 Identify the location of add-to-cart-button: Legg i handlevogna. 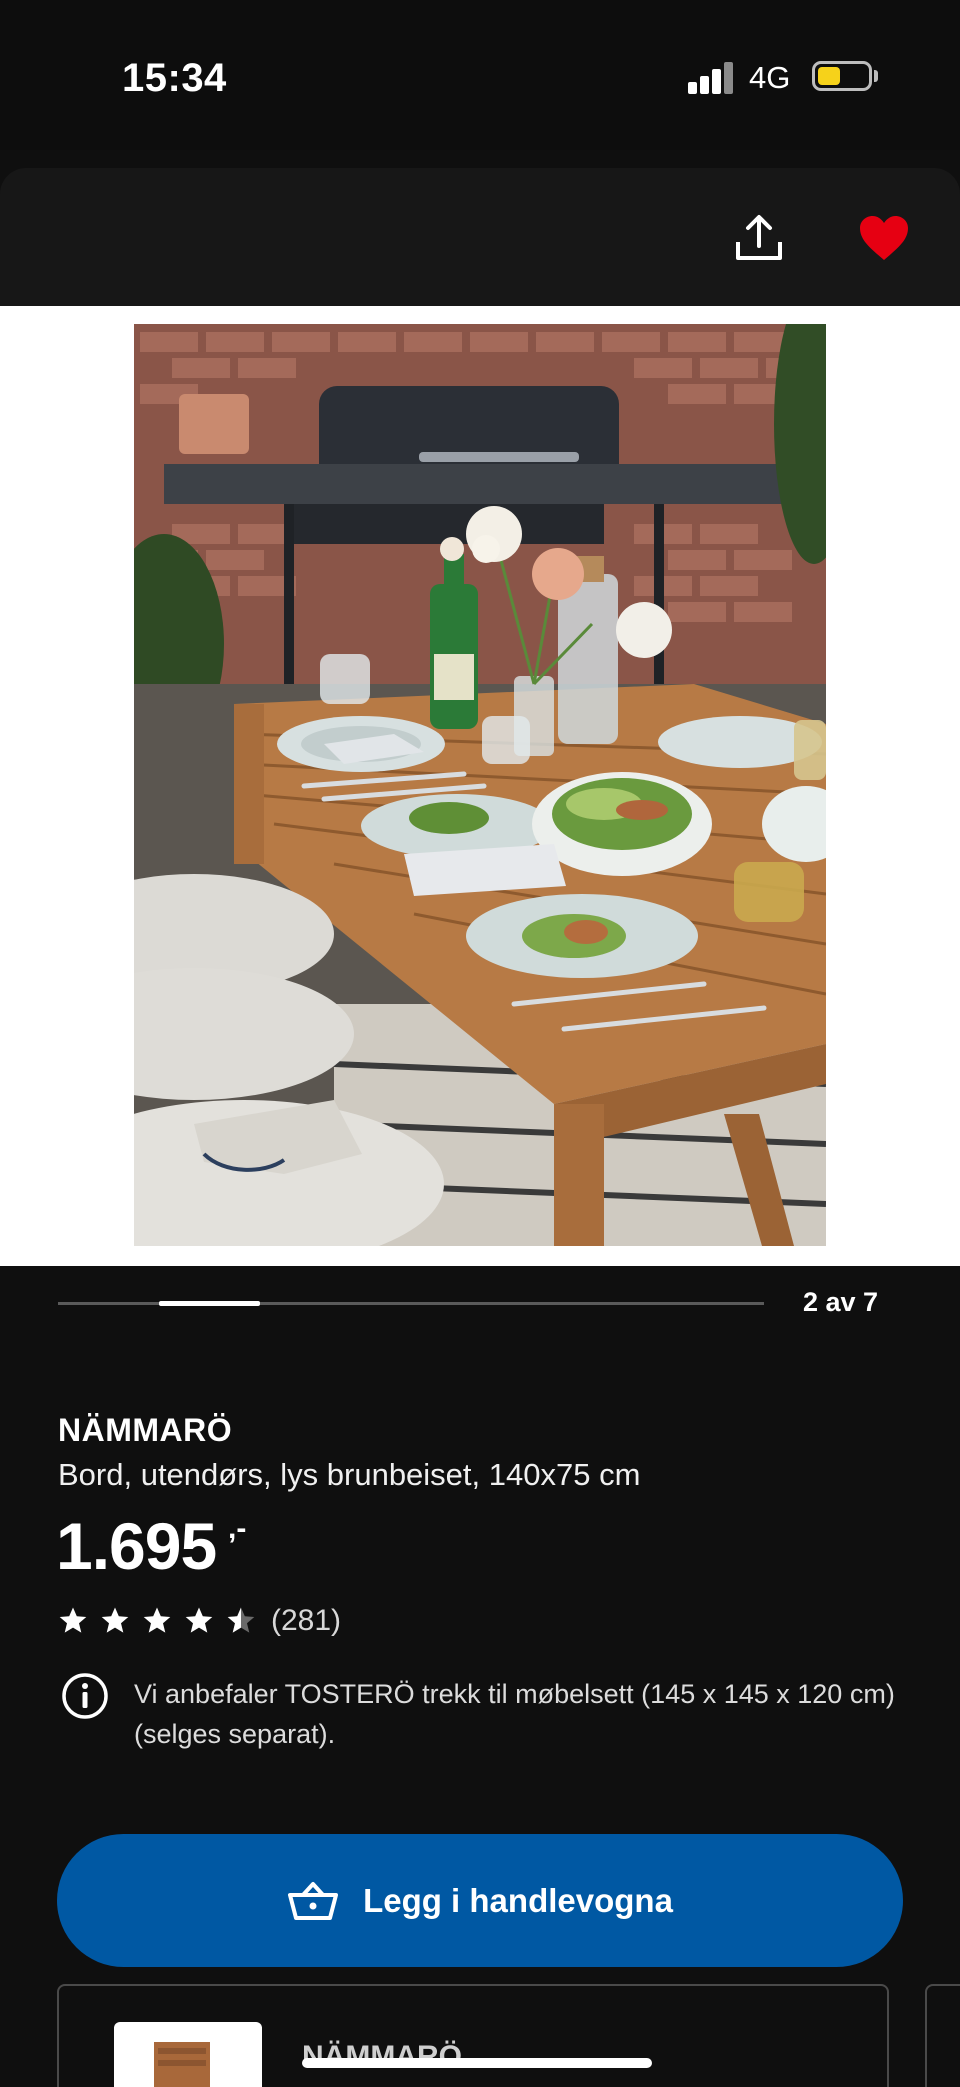
(480, 1900).